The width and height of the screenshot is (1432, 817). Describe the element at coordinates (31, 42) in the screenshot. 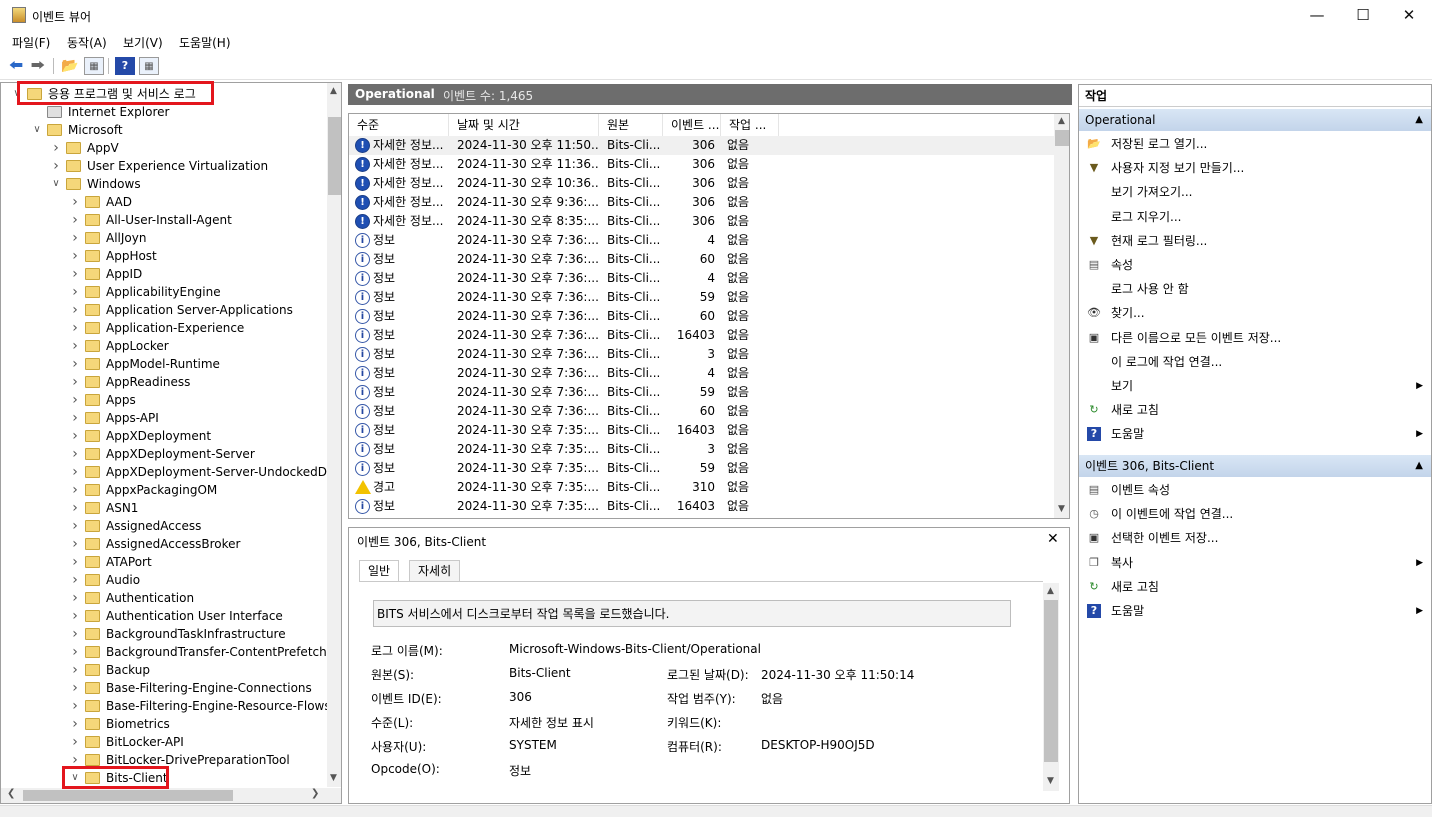

I see `menu-file: 파일(F)` at that location.